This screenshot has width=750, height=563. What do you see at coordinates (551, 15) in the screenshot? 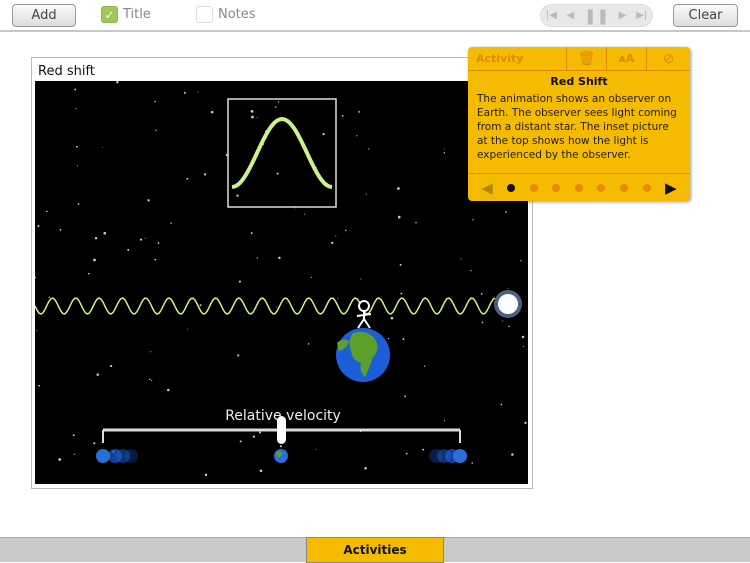
I see `skip-start-icon: |◀` at bounding box center [551, 15].